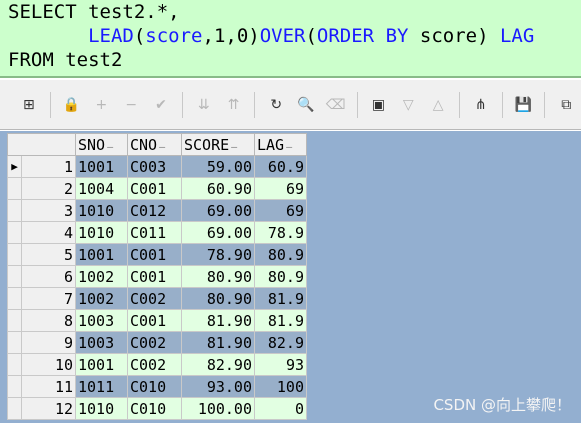 The width and height of the screenshot is (581, 423). What do you see at coordinates (280, 232) in the screenshot?
I see `cell-lag: 78.9` at bounding box center [280, 232].